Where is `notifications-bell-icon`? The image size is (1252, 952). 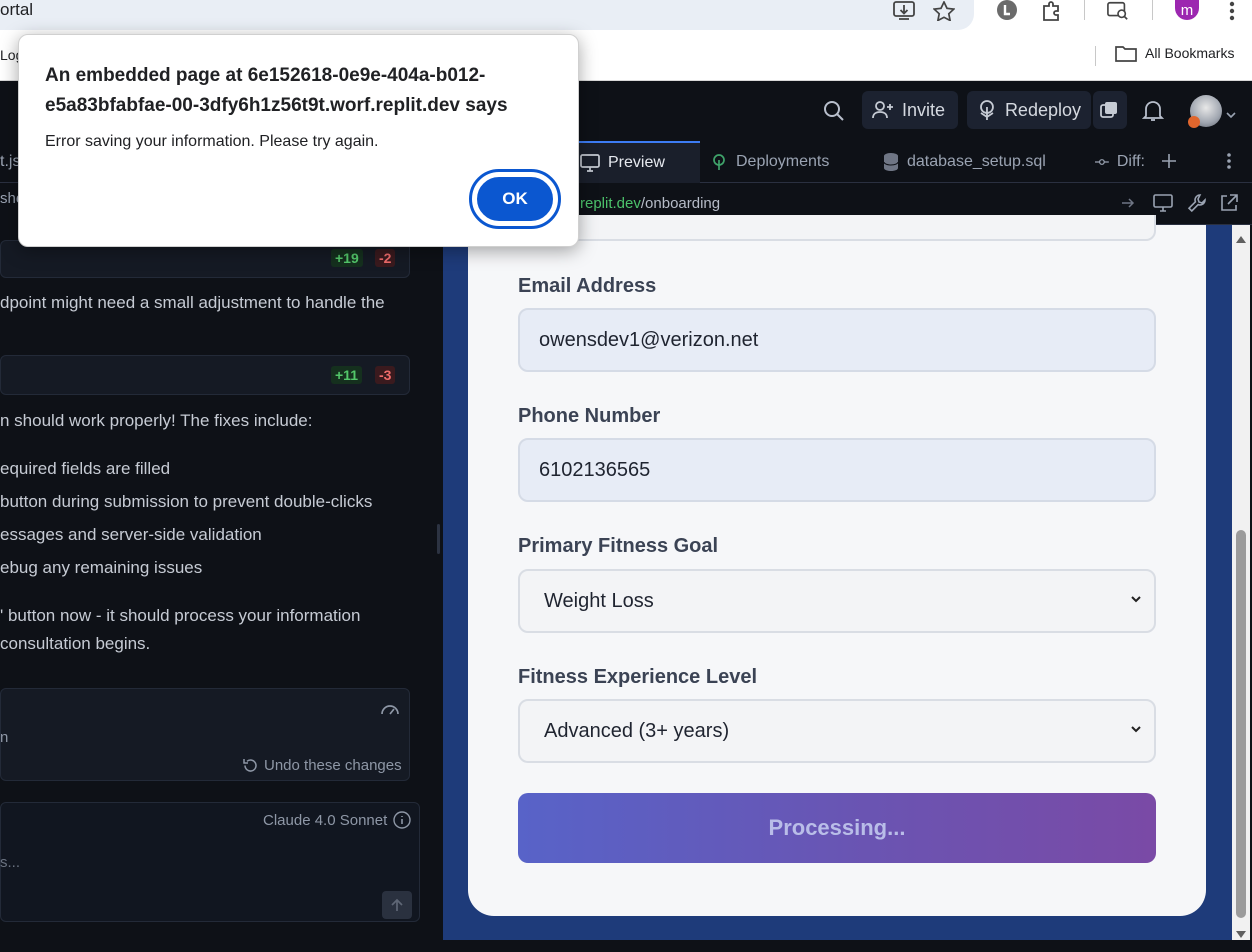
notifications-bell-icon is located at coordinates (1153, 113).